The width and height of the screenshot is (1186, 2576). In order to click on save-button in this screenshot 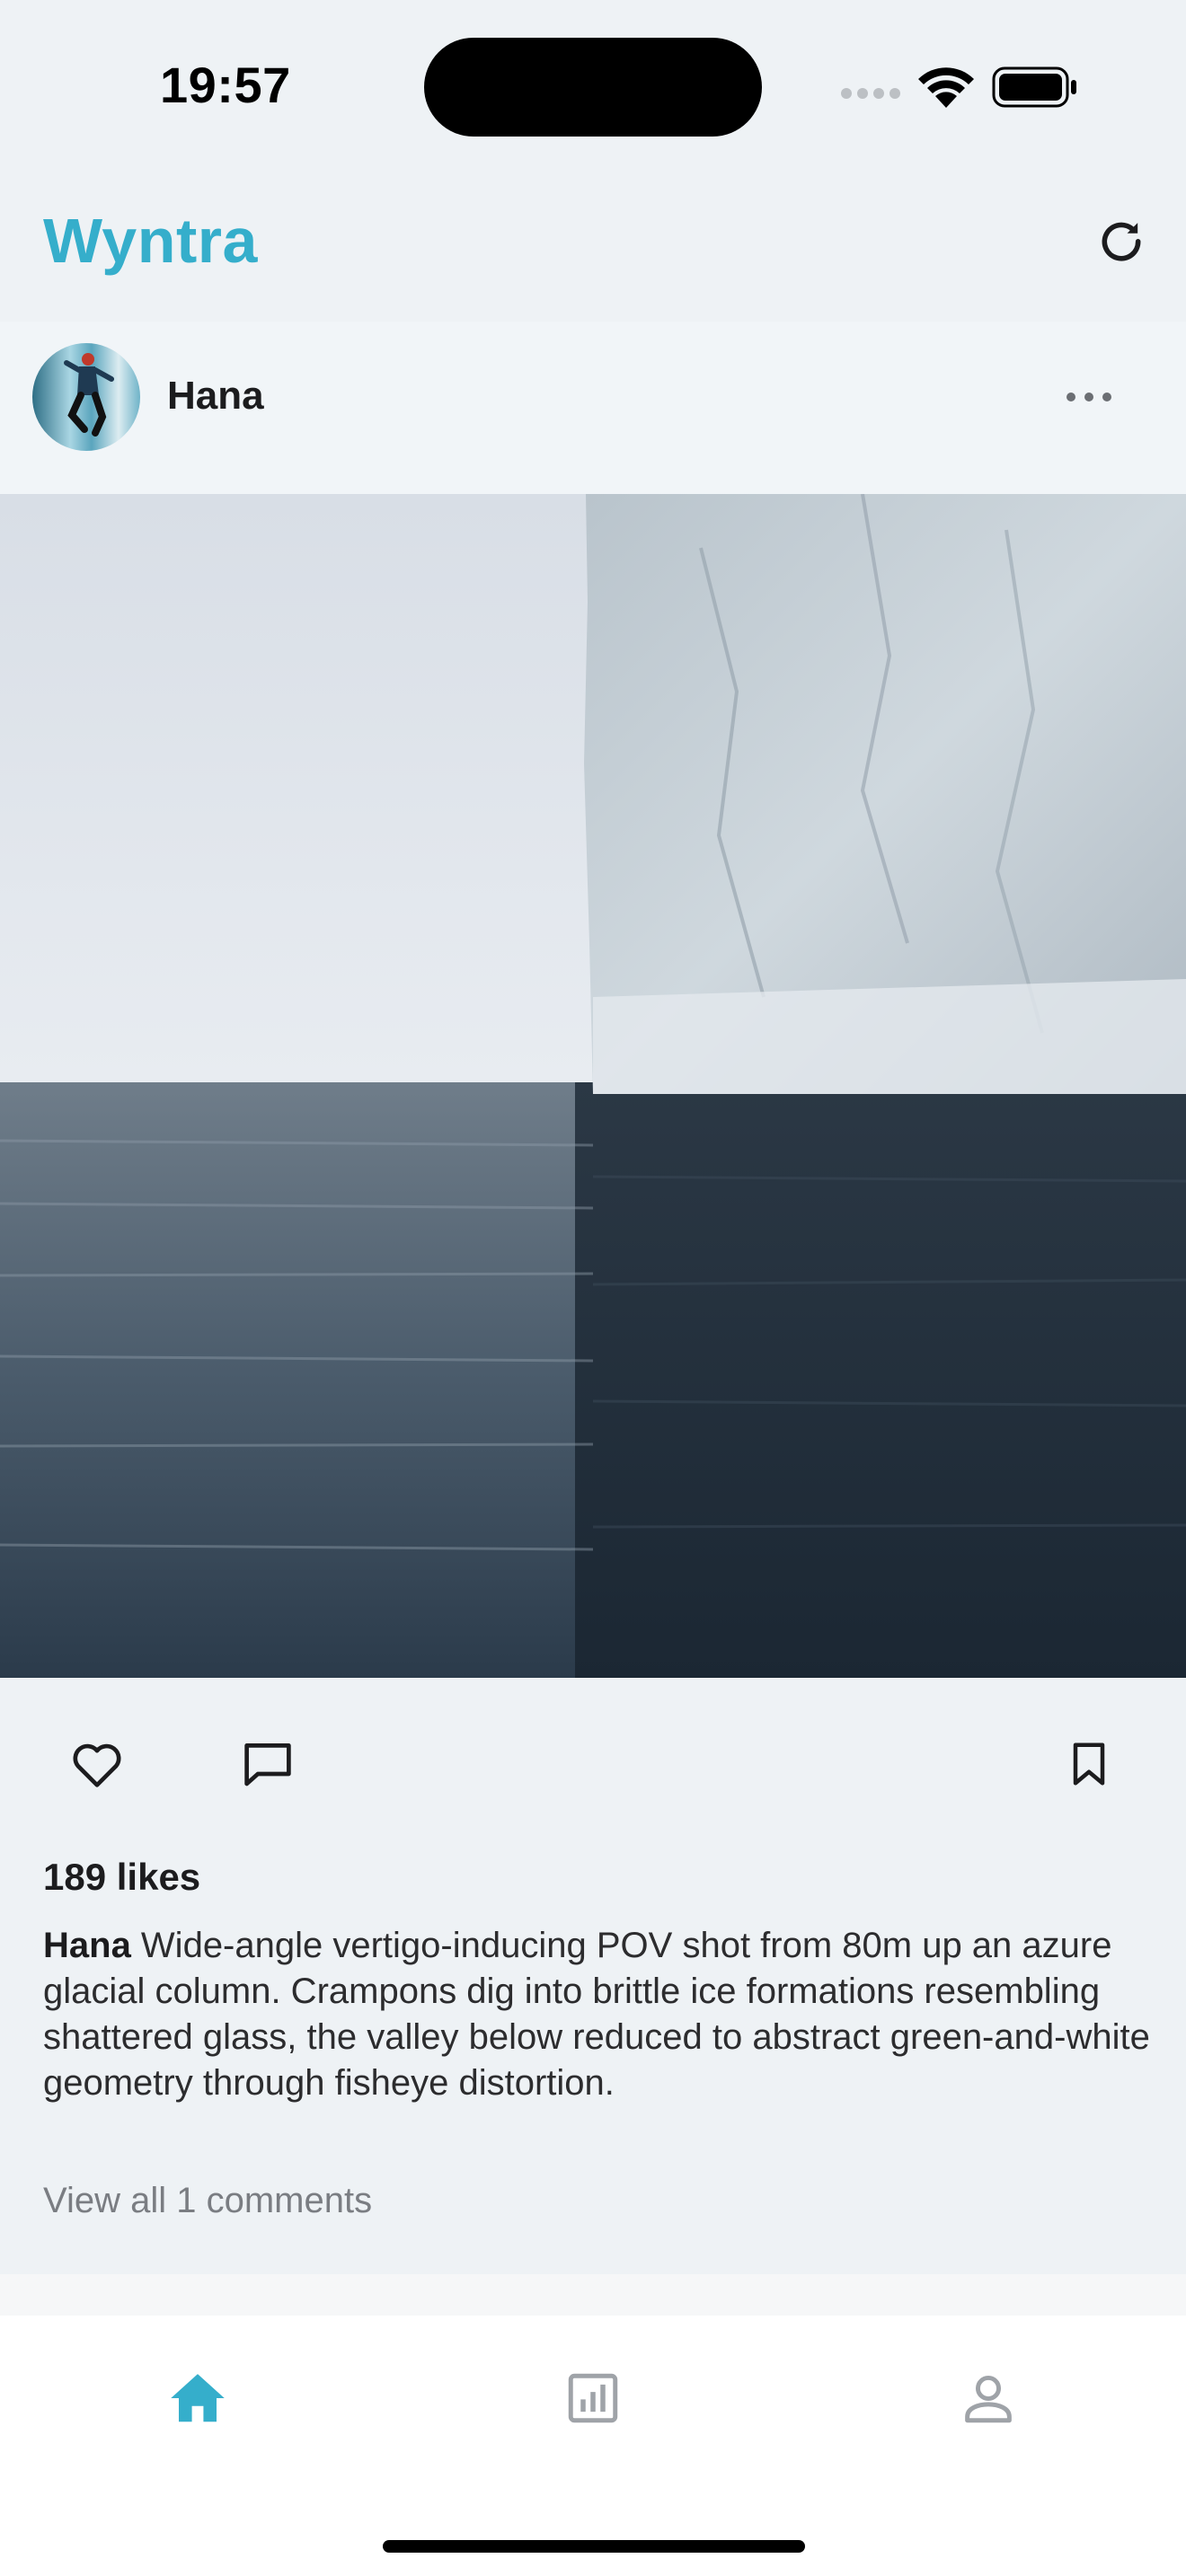, I will do `click(1089, 1764)`.